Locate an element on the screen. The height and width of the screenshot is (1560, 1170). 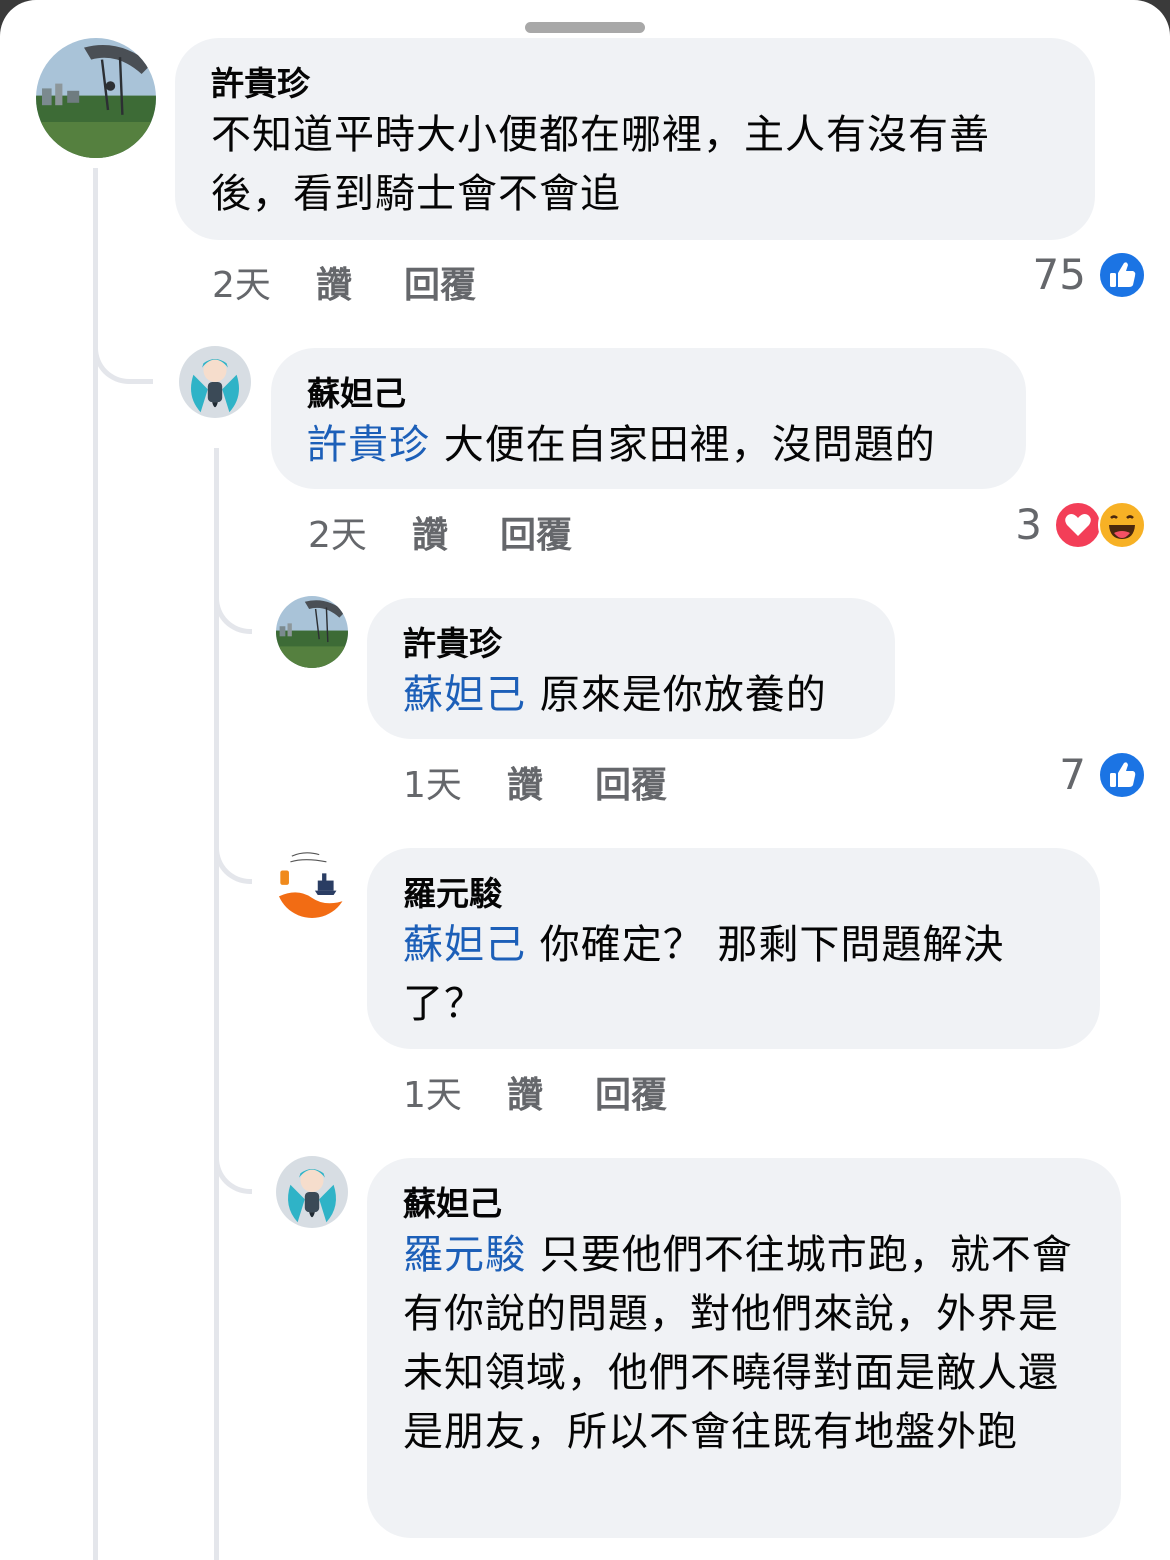
comment-body: 原來是你放養的 is located at coordinates (683, 695).